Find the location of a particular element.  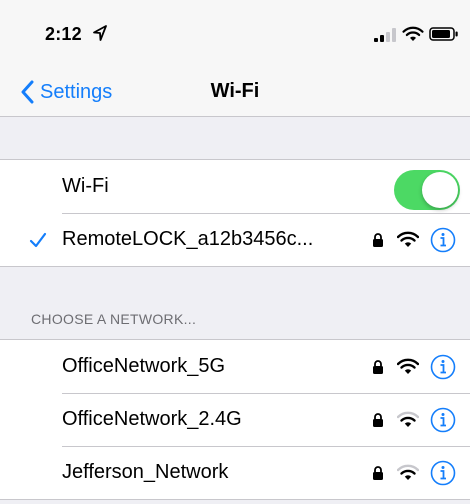

cellular-signal-icon is located at coordinates (385, 35).